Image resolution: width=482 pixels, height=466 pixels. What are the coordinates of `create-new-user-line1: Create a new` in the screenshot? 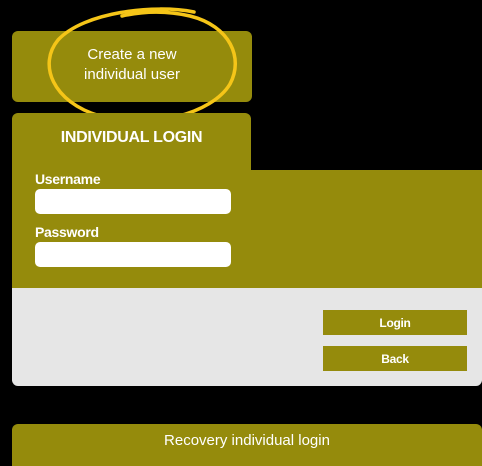 It's located at (132, 54).